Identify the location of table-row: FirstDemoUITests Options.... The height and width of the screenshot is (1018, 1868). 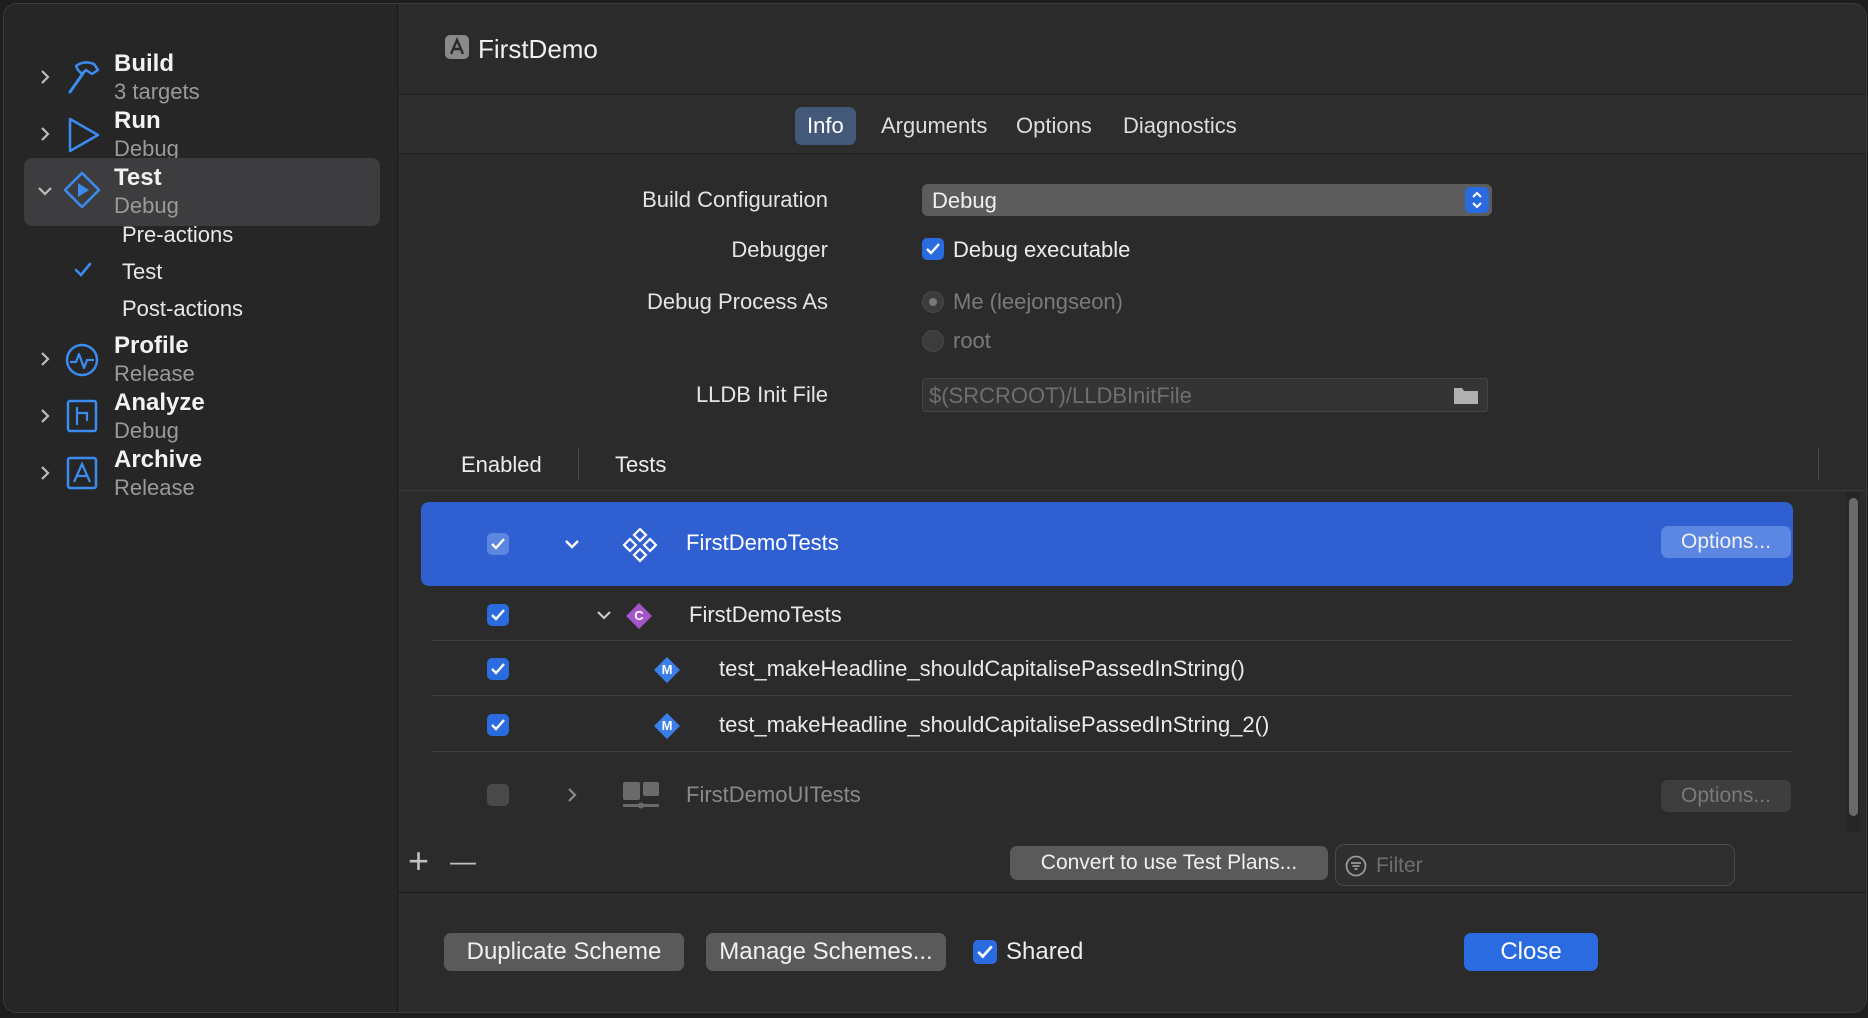
(1107, 796).